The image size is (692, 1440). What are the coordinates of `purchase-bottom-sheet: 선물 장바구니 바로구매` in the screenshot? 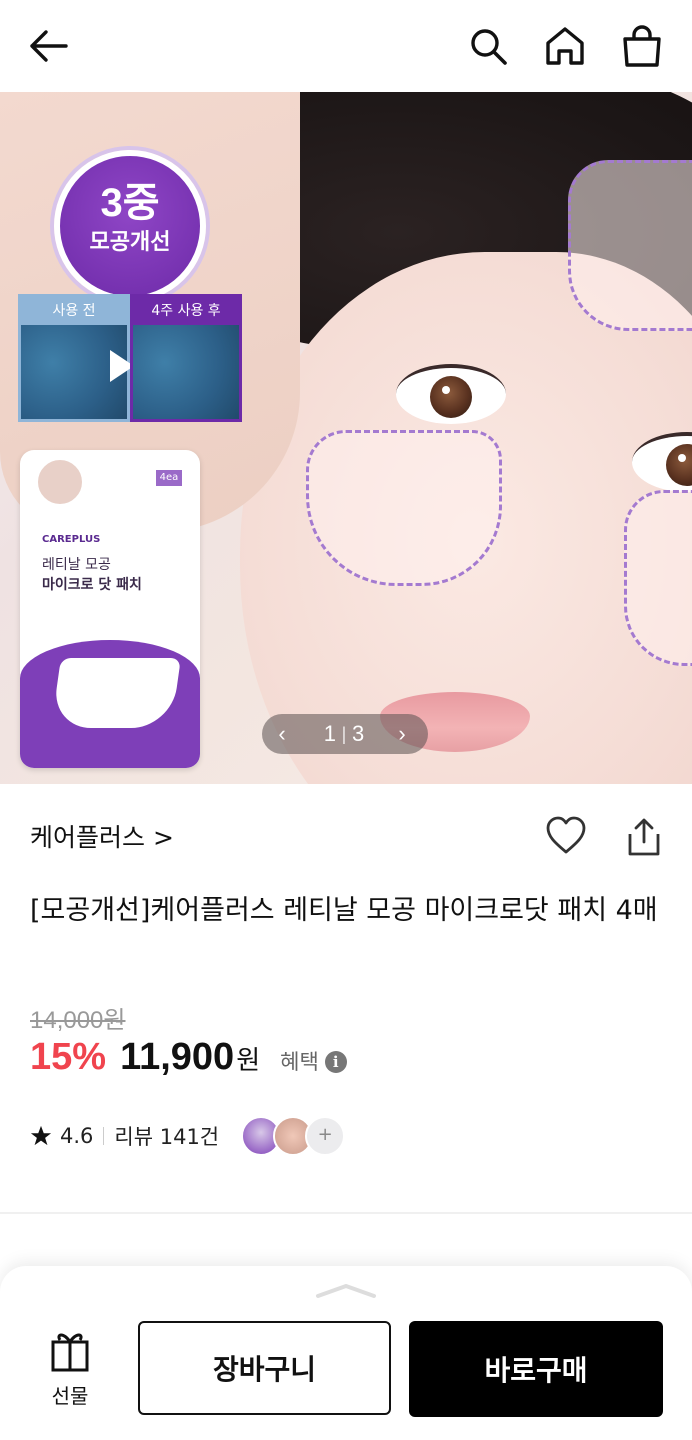 It's located at (346, 1353).